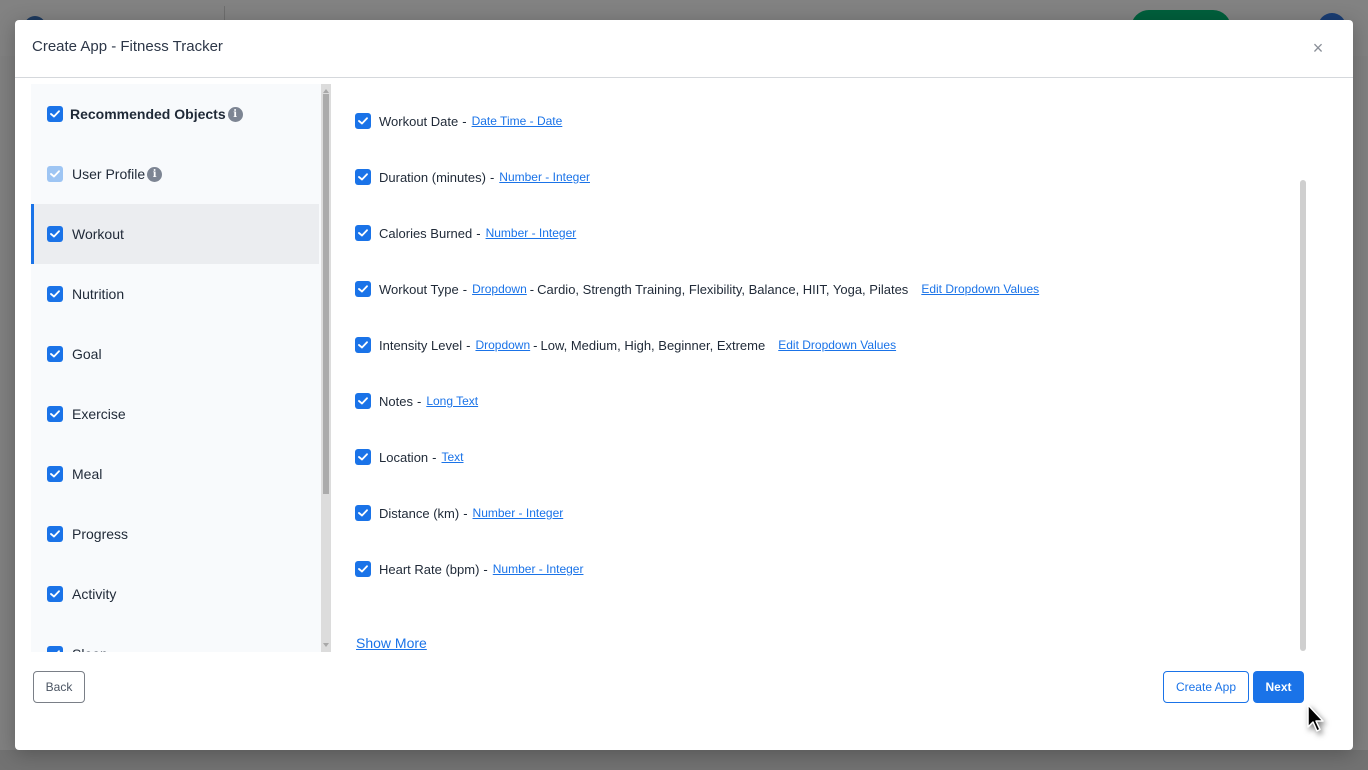 The height and width of the screenshot is (770, 1368). Describe the element at coordinates (109, 174) in the screenshot. I see `sidebar-item-label: User Profile` at that location.